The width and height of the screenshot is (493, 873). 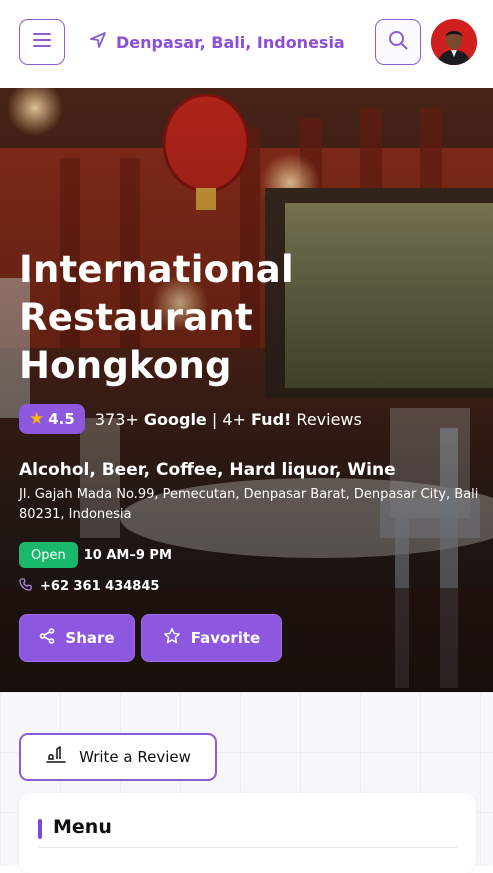 I want to click on hours-row: Open 10 AM–9 PM, so click(x=95, y=555).